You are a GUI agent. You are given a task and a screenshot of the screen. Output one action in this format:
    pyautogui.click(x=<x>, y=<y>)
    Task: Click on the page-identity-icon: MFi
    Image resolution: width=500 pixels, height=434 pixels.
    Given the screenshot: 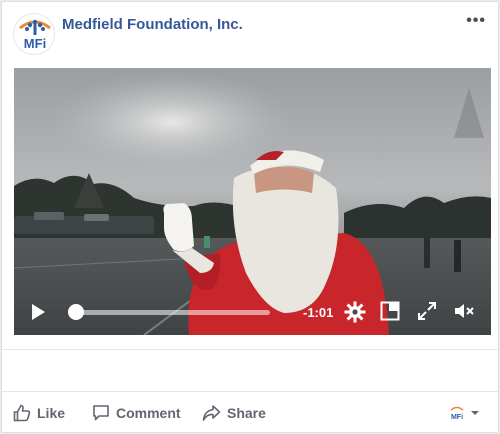 What is the action you would take?
    pyautogui.click(x=457, y=413)
    